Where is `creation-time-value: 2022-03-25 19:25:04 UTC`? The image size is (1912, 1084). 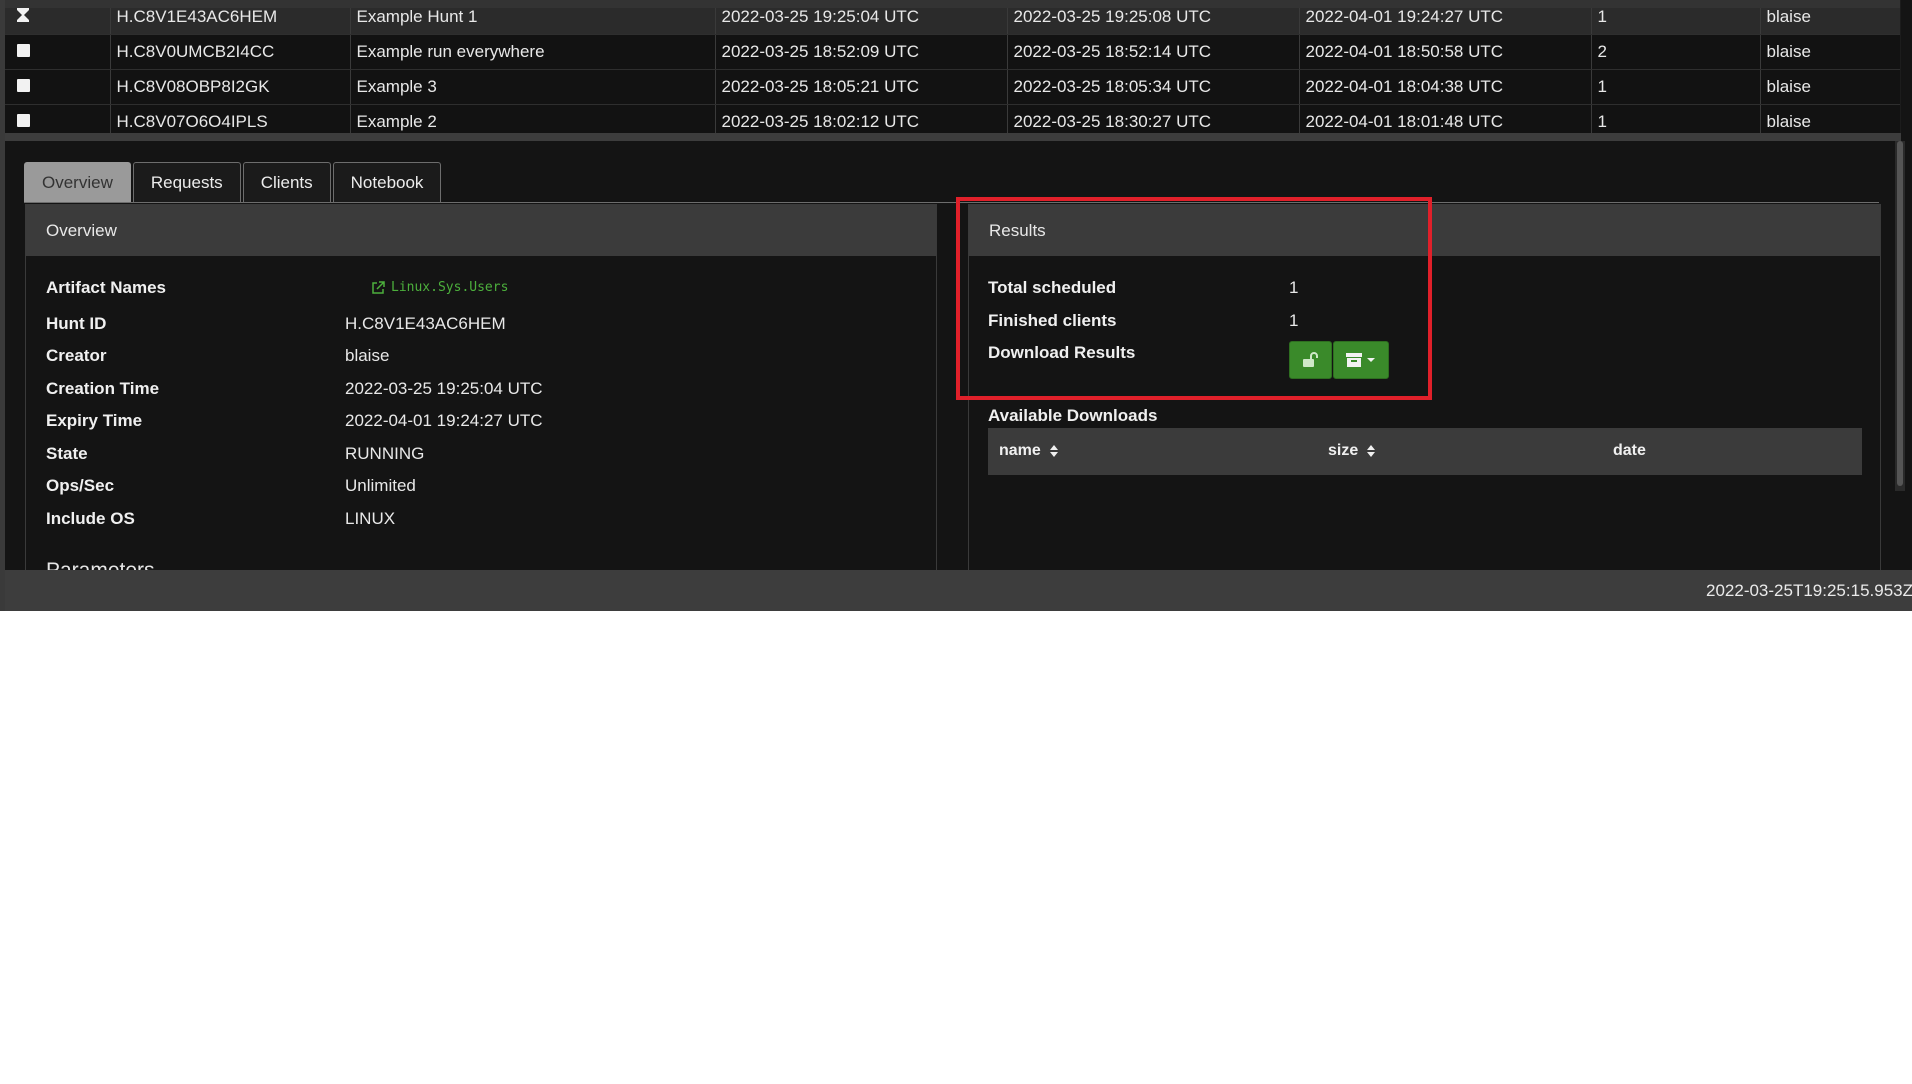
creation-time-value: 2022-03-25 19:25:04 UTC is located at coordinates (444, 388).